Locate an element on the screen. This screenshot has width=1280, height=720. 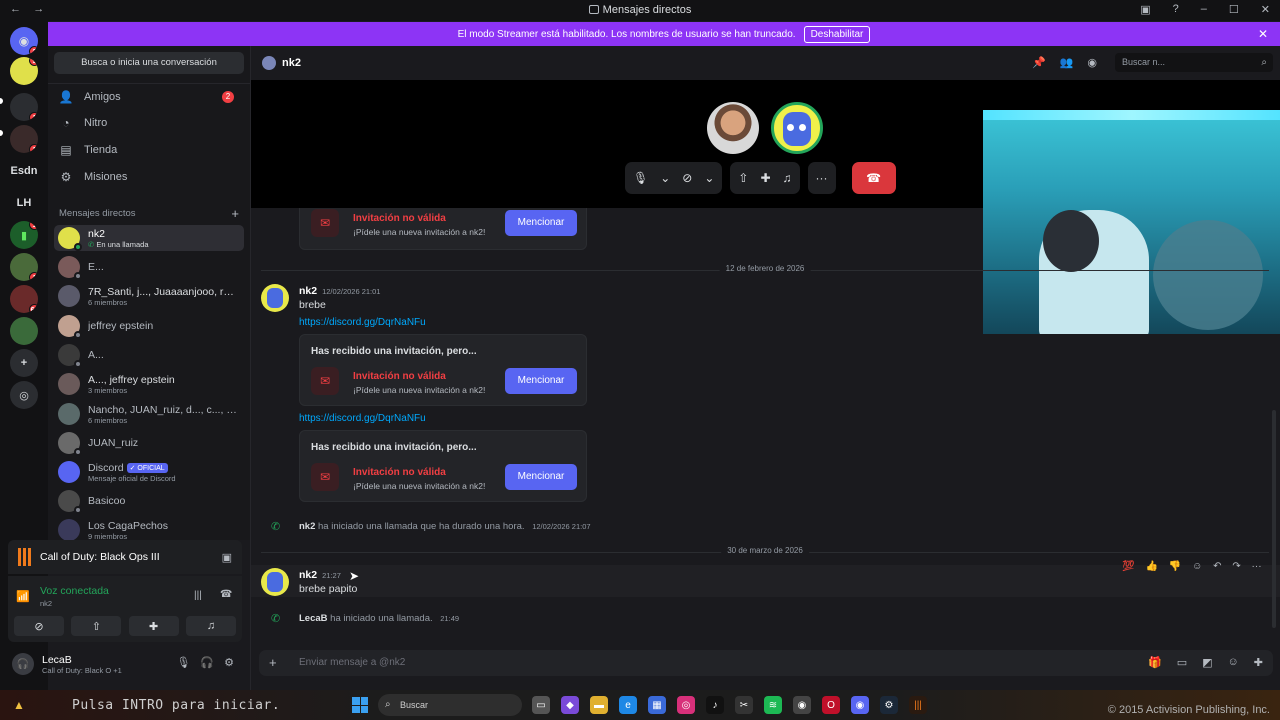
user-avatar: 🎧 is located at coordinates (23, 664).